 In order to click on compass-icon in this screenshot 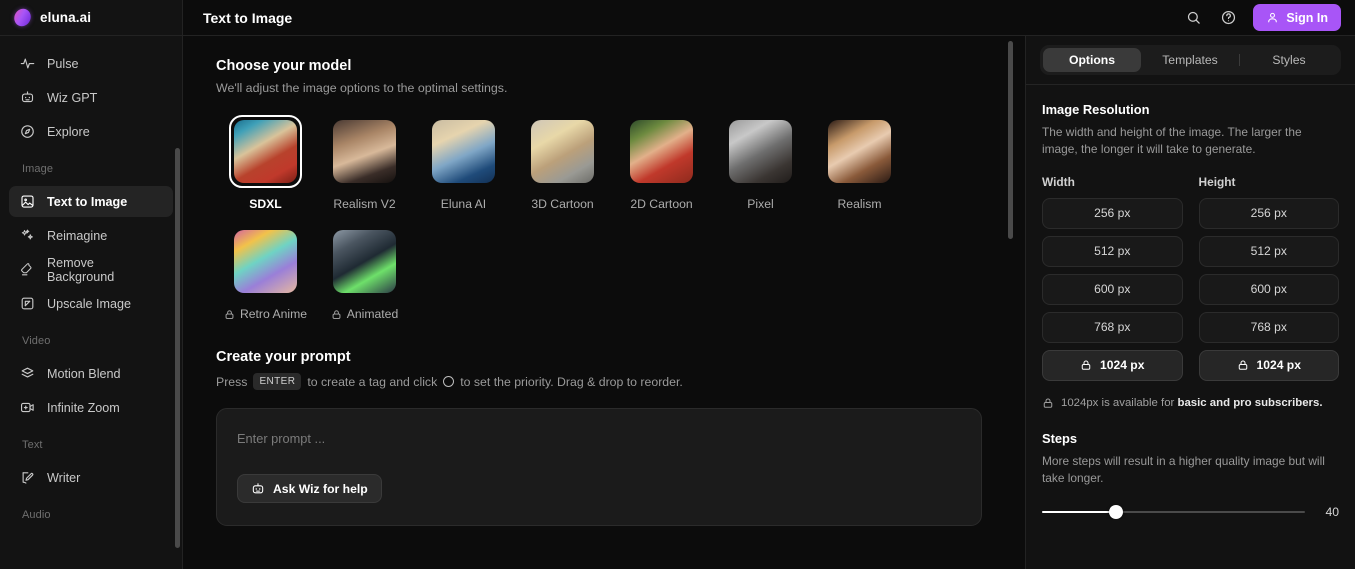, I will do `click(27, 131)`.